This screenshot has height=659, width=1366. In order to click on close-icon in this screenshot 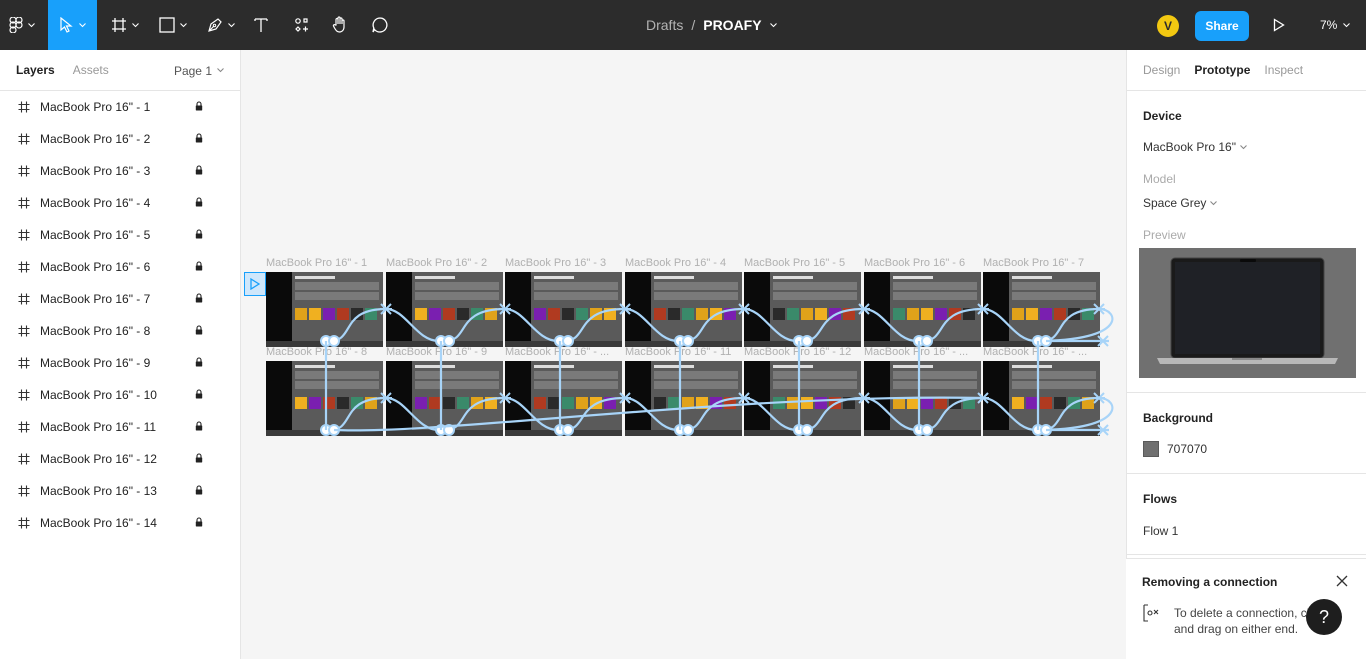, I will do `click(1342, 581)`.